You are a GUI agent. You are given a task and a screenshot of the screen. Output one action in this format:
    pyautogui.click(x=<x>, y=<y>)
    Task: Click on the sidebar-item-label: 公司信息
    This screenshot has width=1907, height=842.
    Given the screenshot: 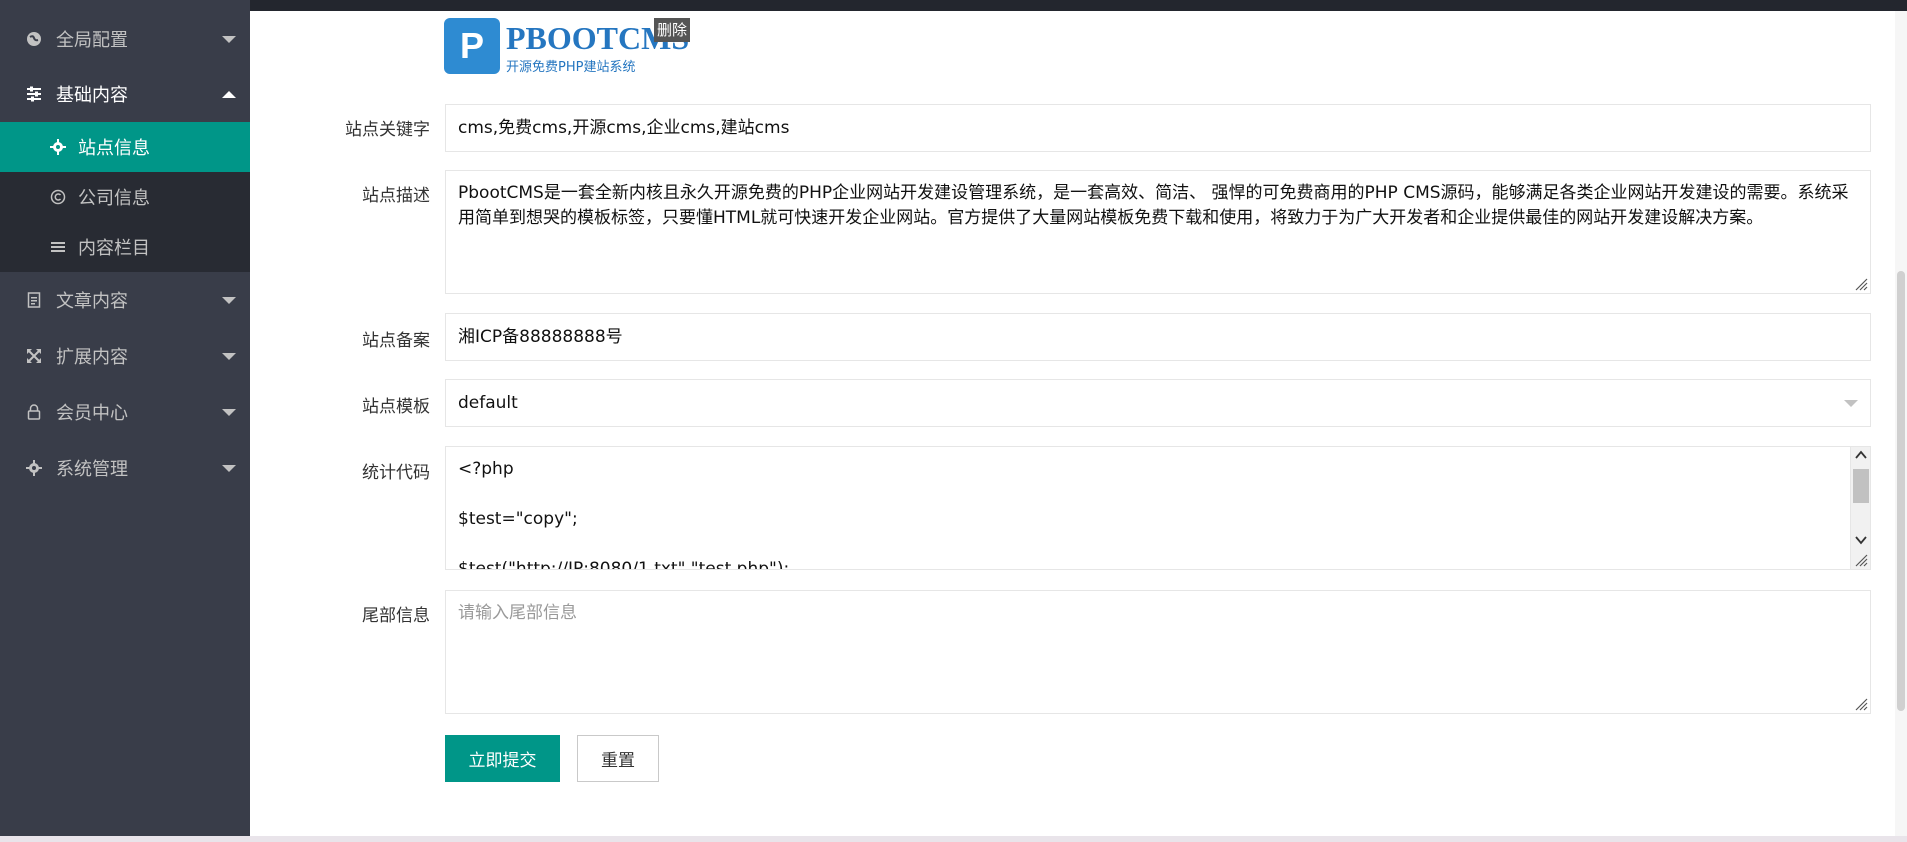 What is the action you would take?
    pyautogui.click(x=114, y=198)
    